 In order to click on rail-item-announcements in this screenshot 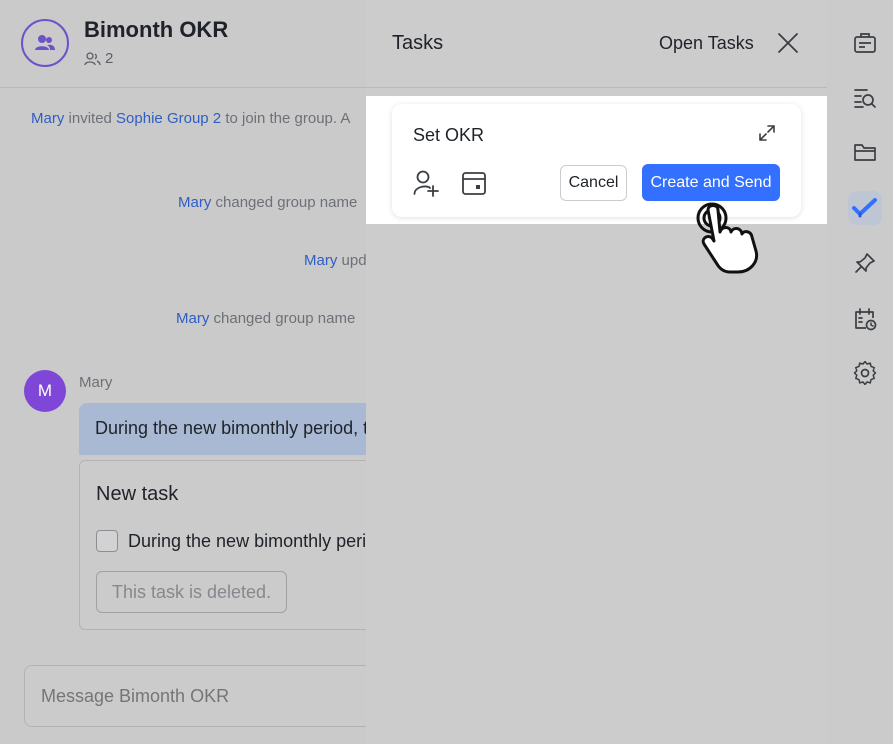, I will do `click(865, 43)`.